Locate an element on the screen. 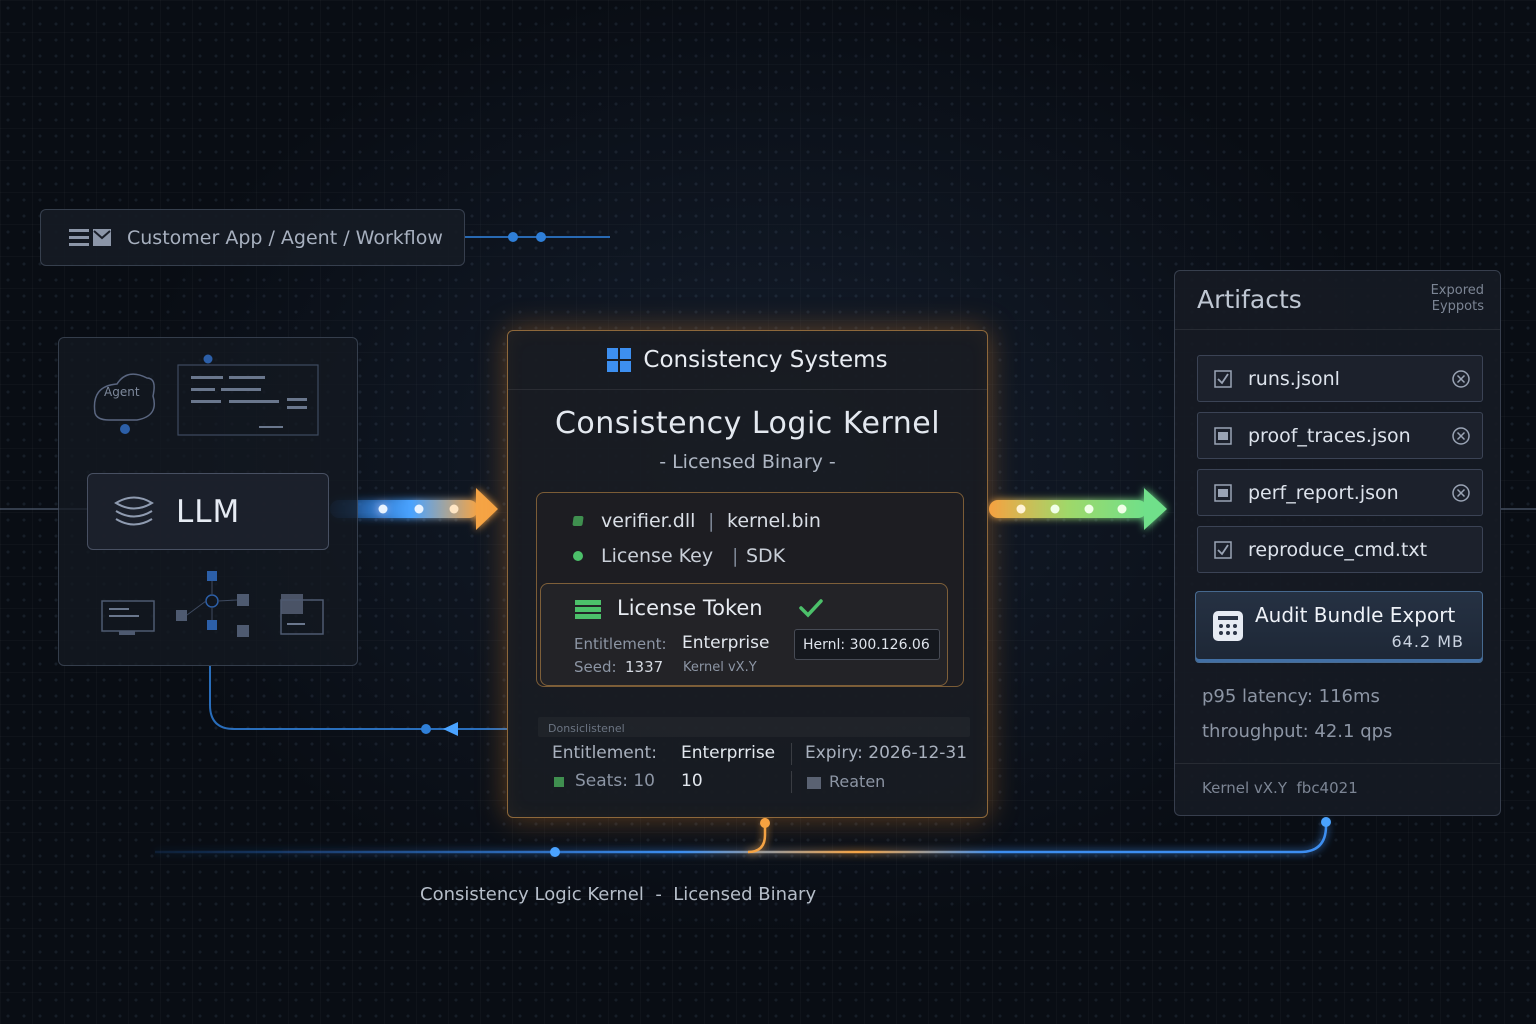 This screenshot has width=1536, height=1024. exported-label-line2: Eyppots is located at coordinates (1457, 306).